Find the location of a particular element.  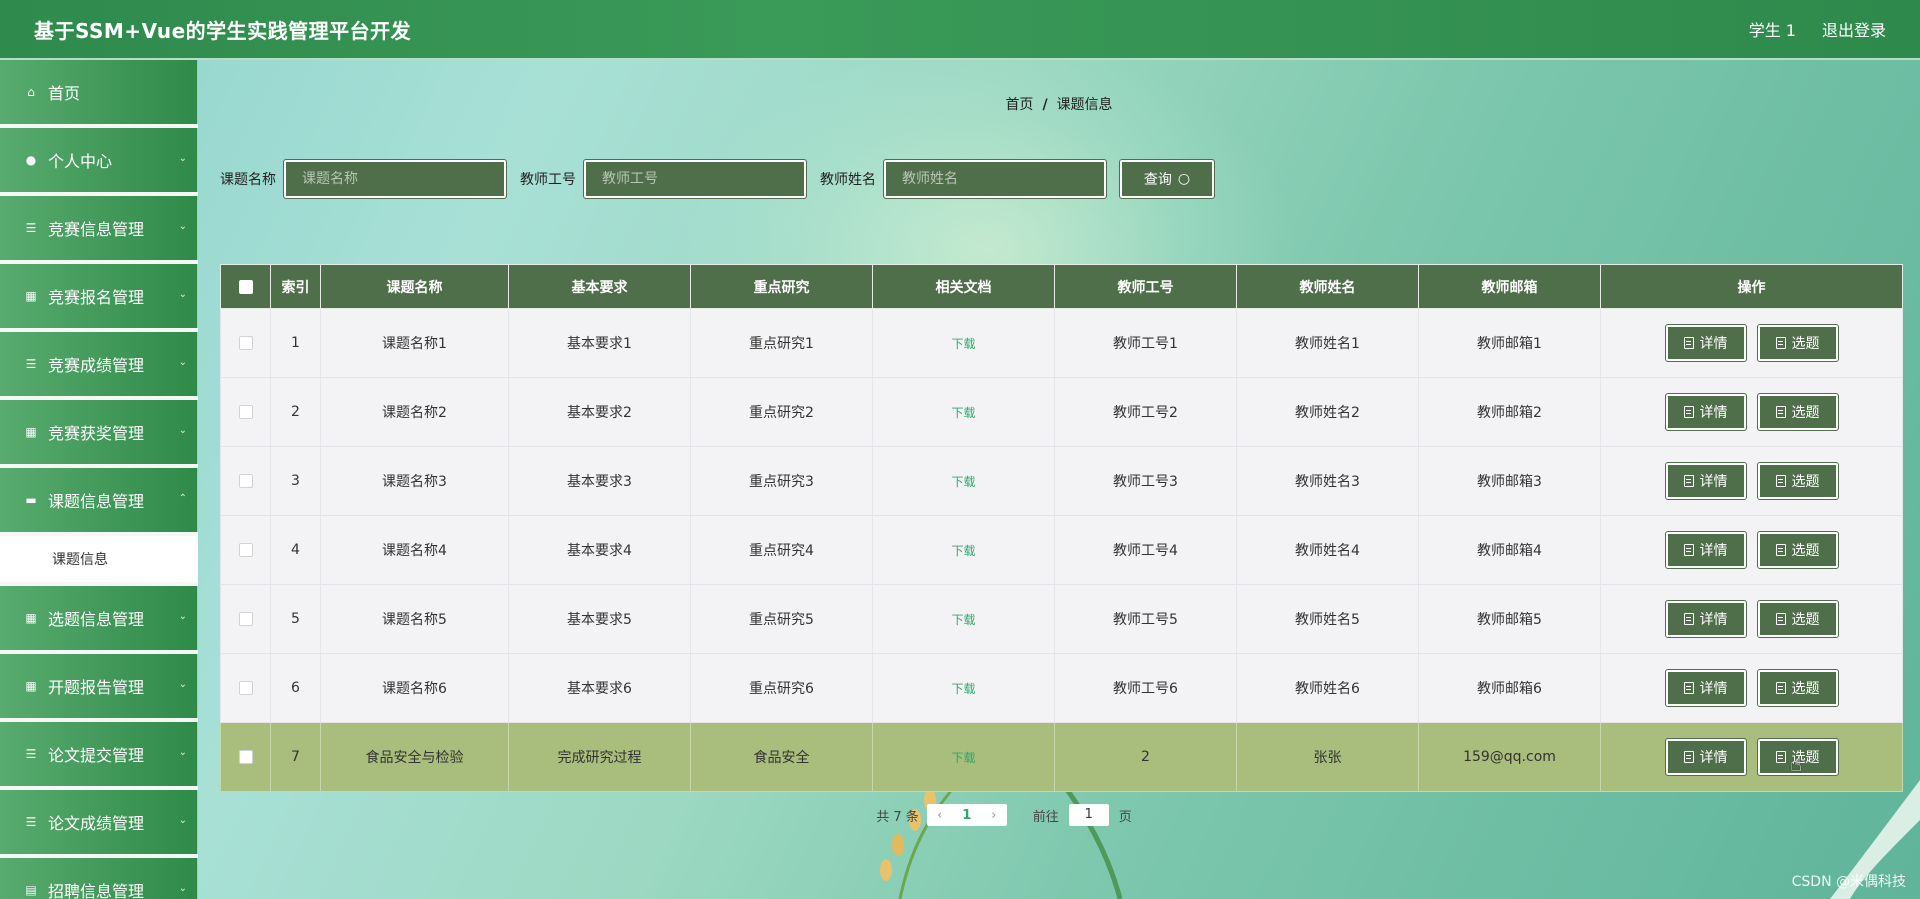

prev-page-icon: ‹ is located at coordinates (940, 815).